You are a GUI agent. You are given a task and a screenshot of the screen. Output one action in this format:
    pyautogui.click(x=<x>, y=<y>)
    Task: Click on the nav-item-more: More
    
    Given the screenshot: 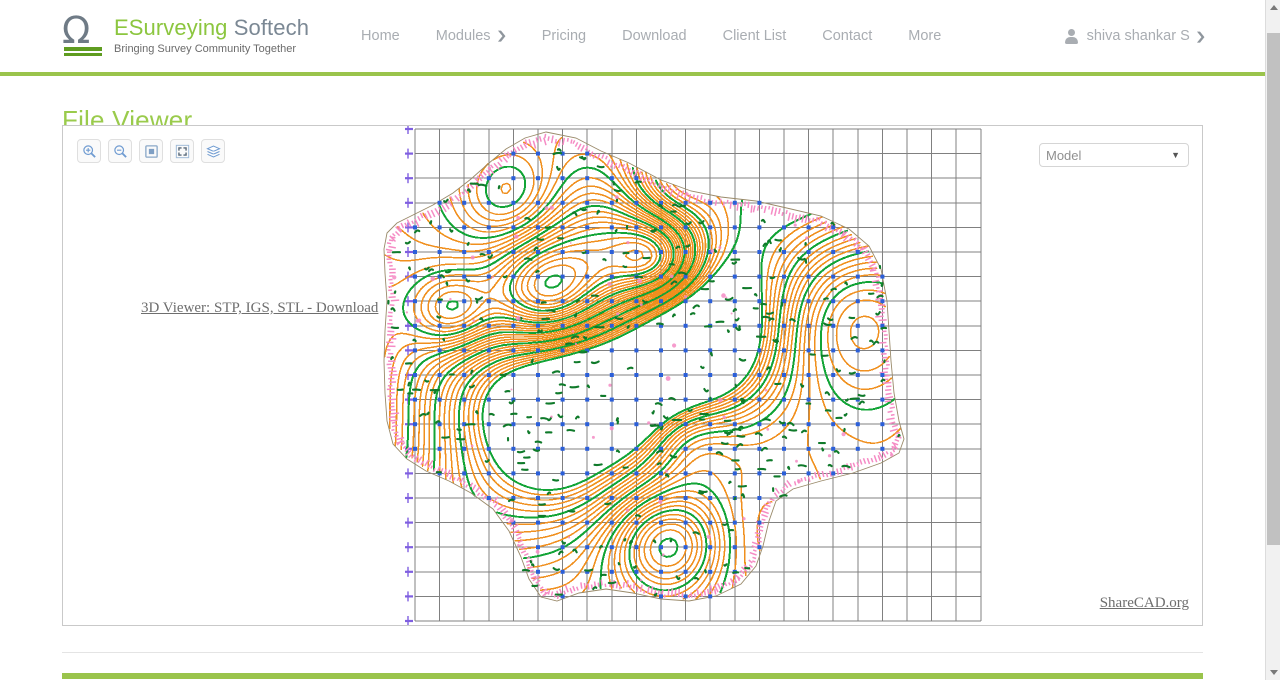 What is the action you would take?
    pyautogui.click(x=924, y=36)
    